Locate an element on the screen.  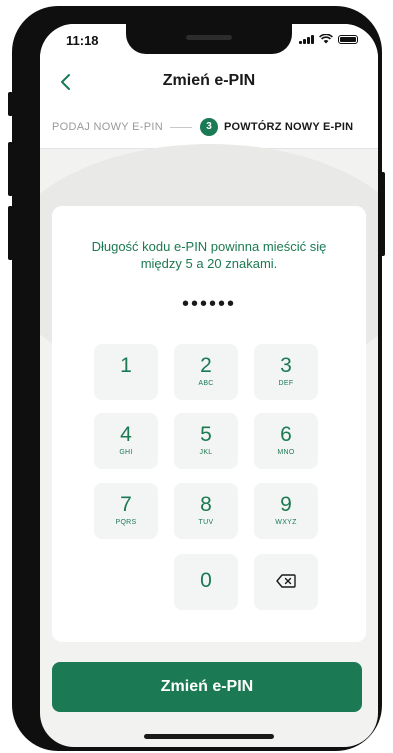
signal-icon is located at coordinates (306, 39).